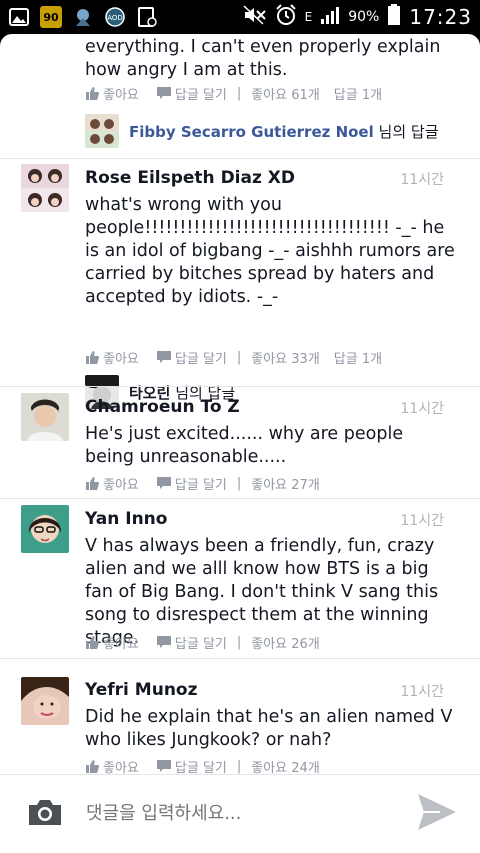 This screenshot has width=480, height=853. Describe the element at coordinates (251, 131) in the screenshot. I see `reply-author: Fibby Secarro Gutierrez Noel` at that location.